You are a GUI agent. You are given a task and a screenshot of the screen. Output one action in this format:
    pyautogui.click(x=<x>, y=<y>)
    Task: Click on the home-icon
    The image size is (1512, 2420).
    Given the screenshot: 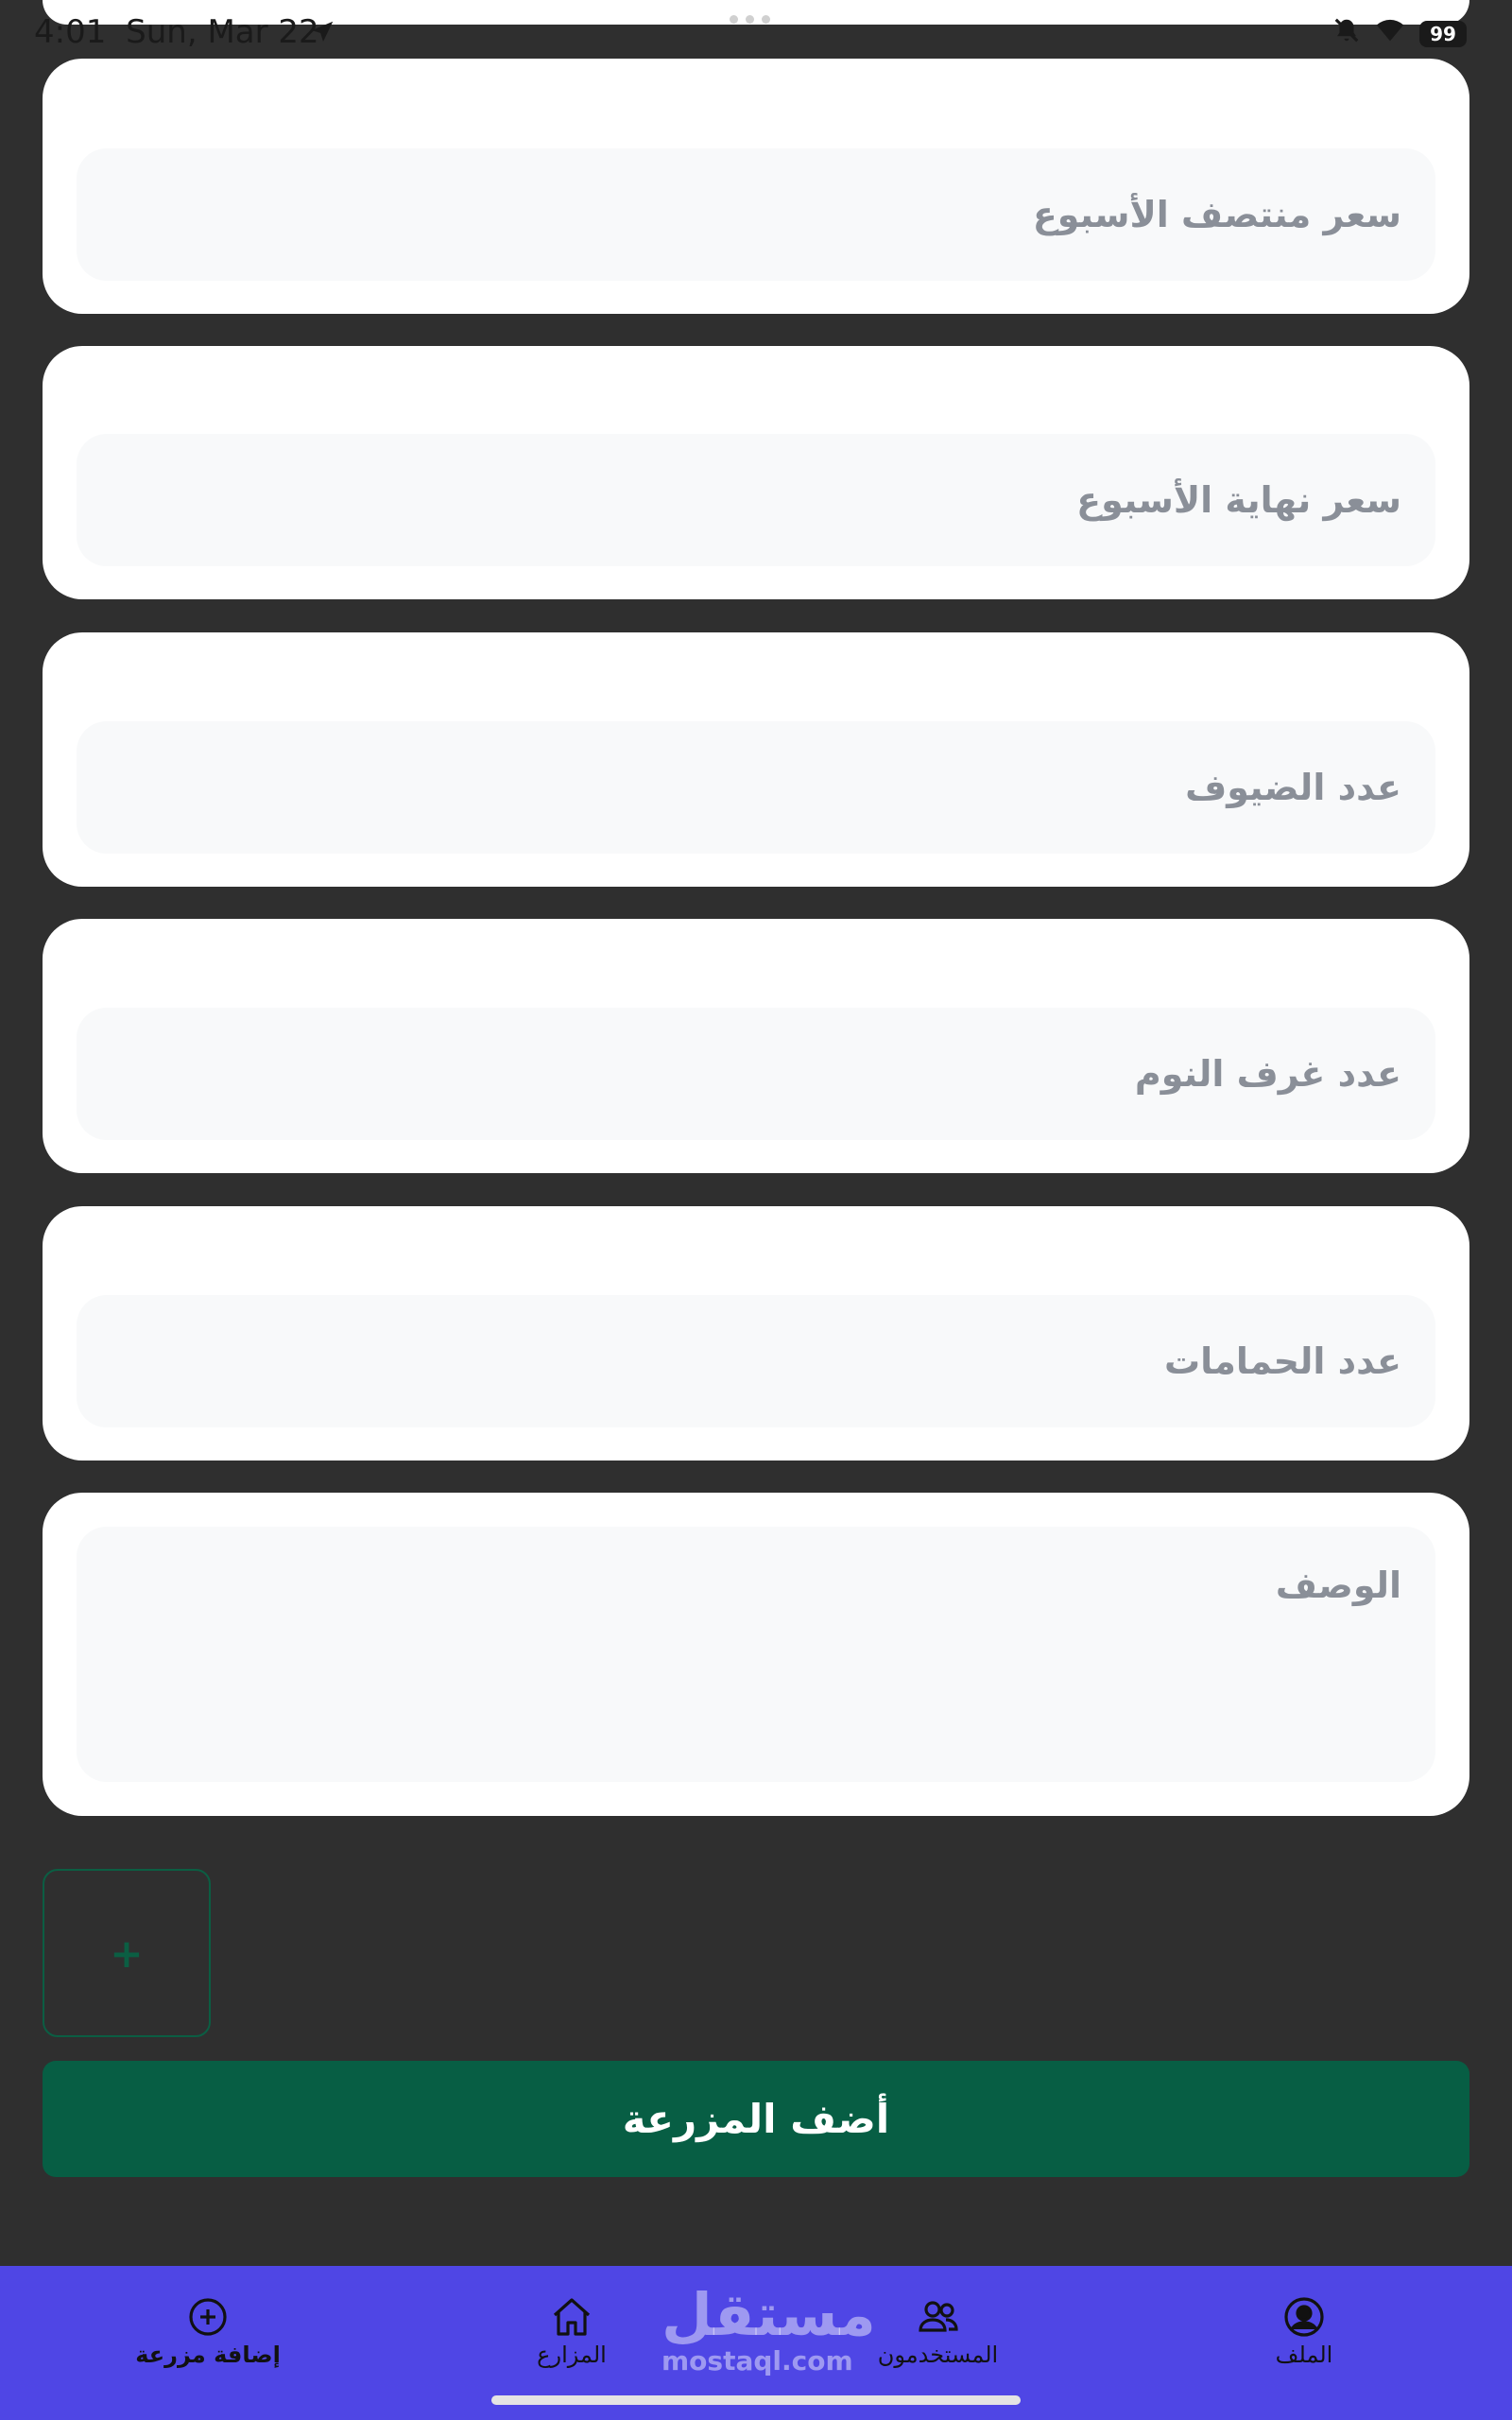 What is the action you would take?
    pyautogui.click(x=572, y=2317)
    